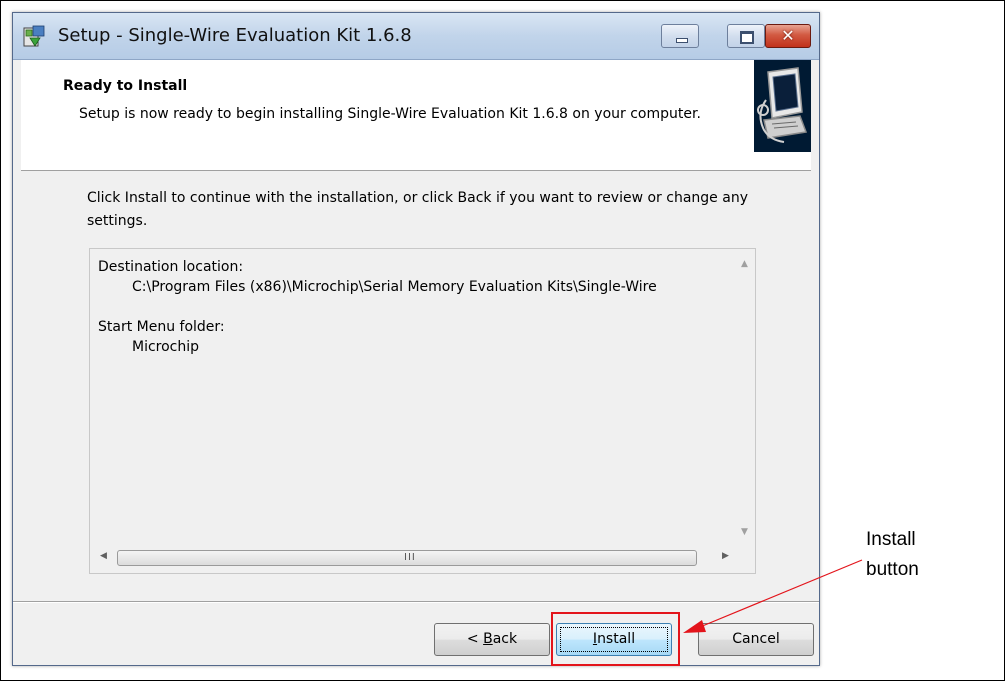 This screenshot has height=683, width=1007. Describe the element at coordinates (161, 327) in the screenshot. I see `start-menu-label: Start Menu folder:` at that location.